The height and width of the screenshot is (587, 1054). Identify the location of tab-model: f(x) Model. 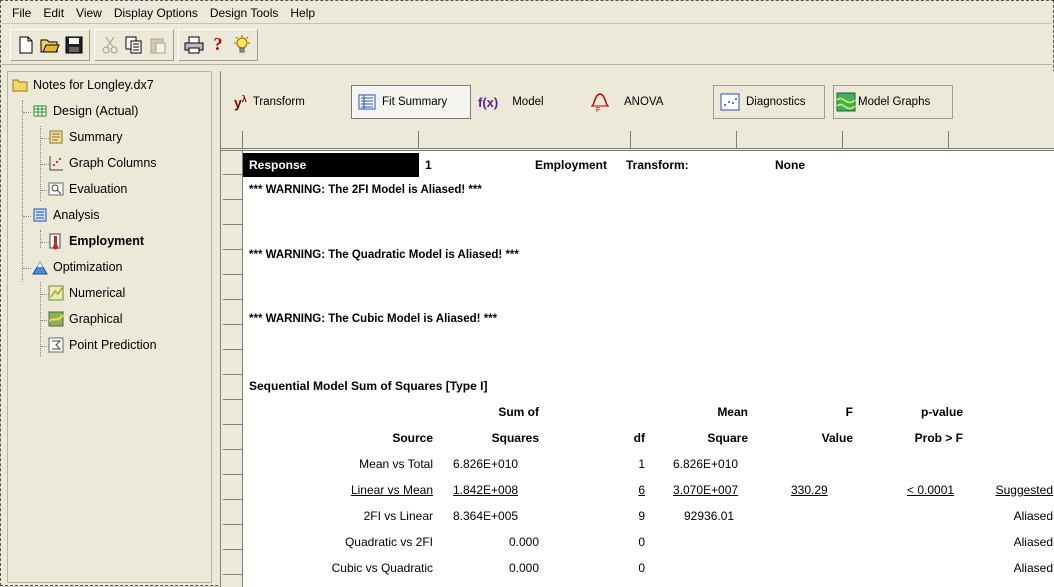
(523, 102).